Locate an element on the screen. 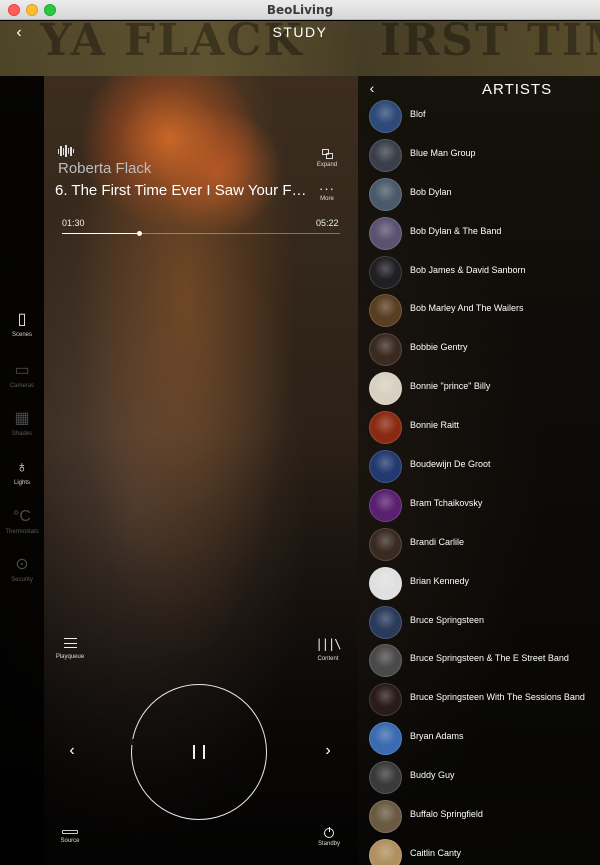 Image resolution: width=600 pixels, height=865 pixels. artist-list-item: Bob Dylan & The Band is located at coordinates (479, 233).